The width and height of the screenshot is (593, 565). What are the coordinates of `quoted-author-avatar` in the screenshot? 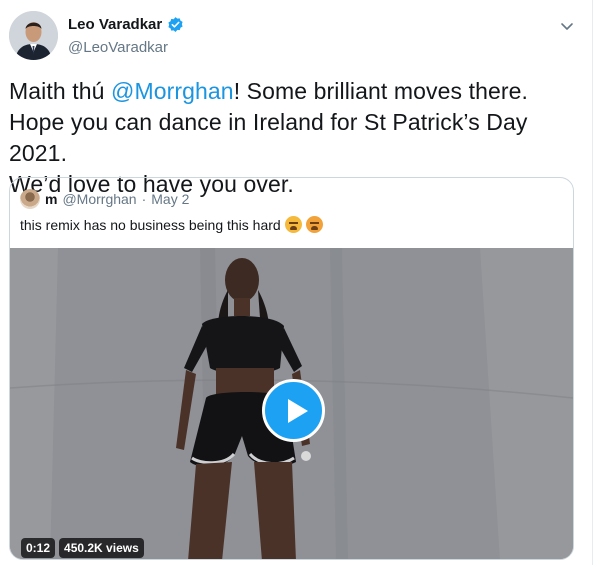 It's located at (30, 199).